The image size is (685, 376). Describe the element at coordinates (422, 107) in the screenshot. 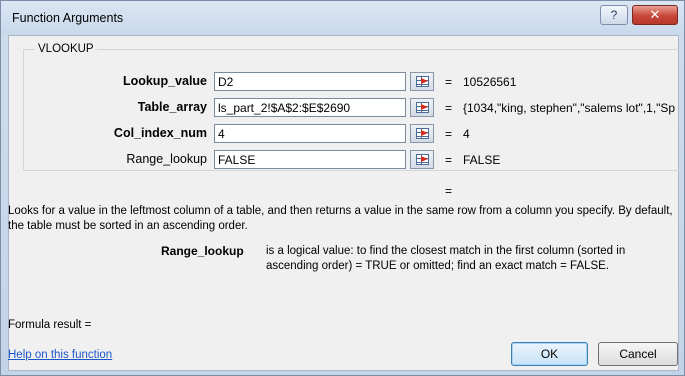

I see `table-array-collapse-button` at that location.